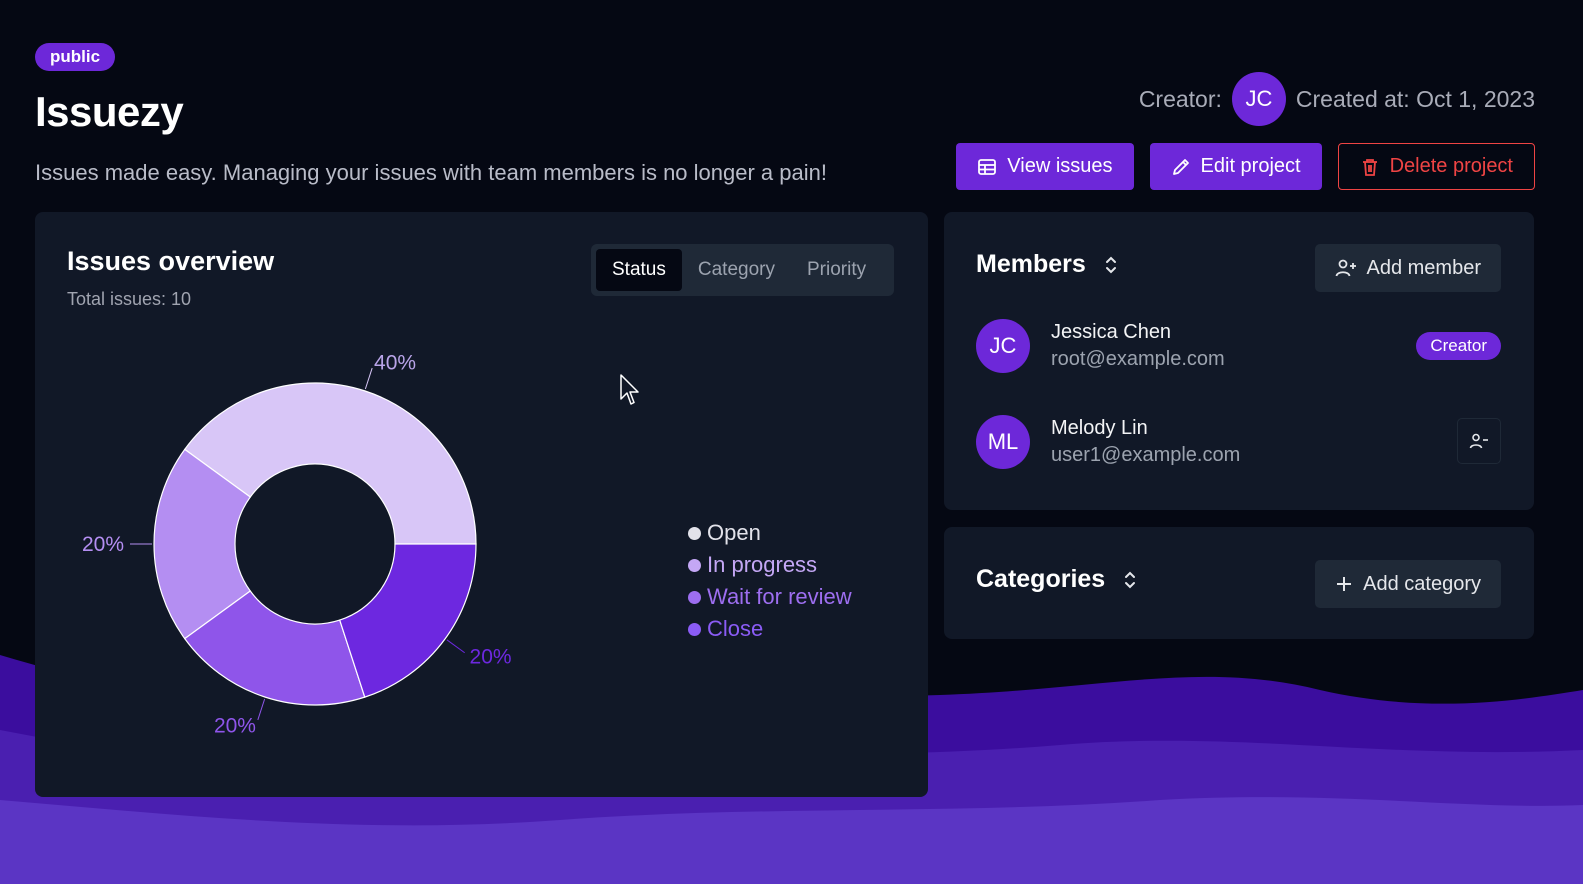 This screenshot has height=884, width=1583. Describe the element at coordinates (1138, 359) in the screenshot. I see `member-email: root@example.com` at that location.